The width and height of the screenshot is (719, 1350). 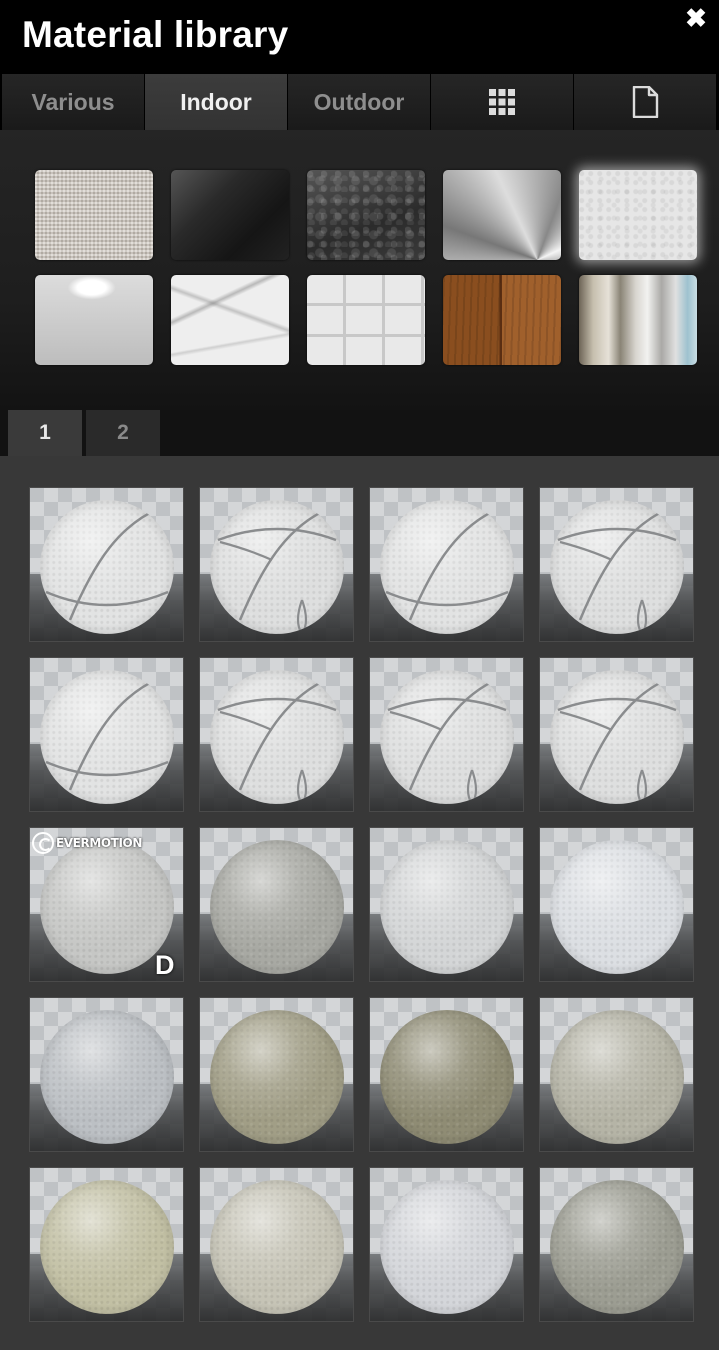 I want to click on tab-grid-view, so click(x=502, y=102).